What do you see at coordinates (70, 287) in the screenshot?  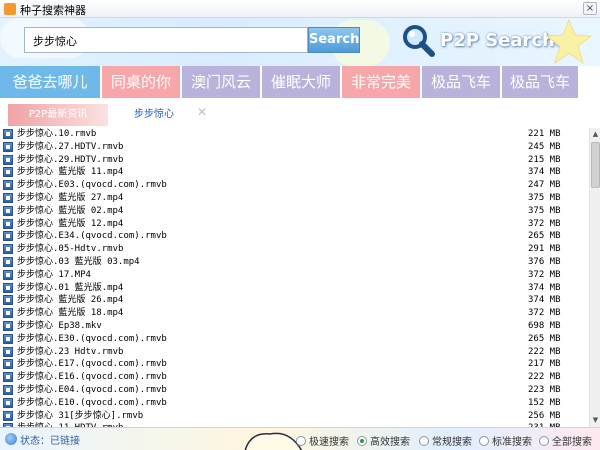 I see `result-file-name: 步步惊心.01 藍光版.mp4` at bounding box center [70, 287].